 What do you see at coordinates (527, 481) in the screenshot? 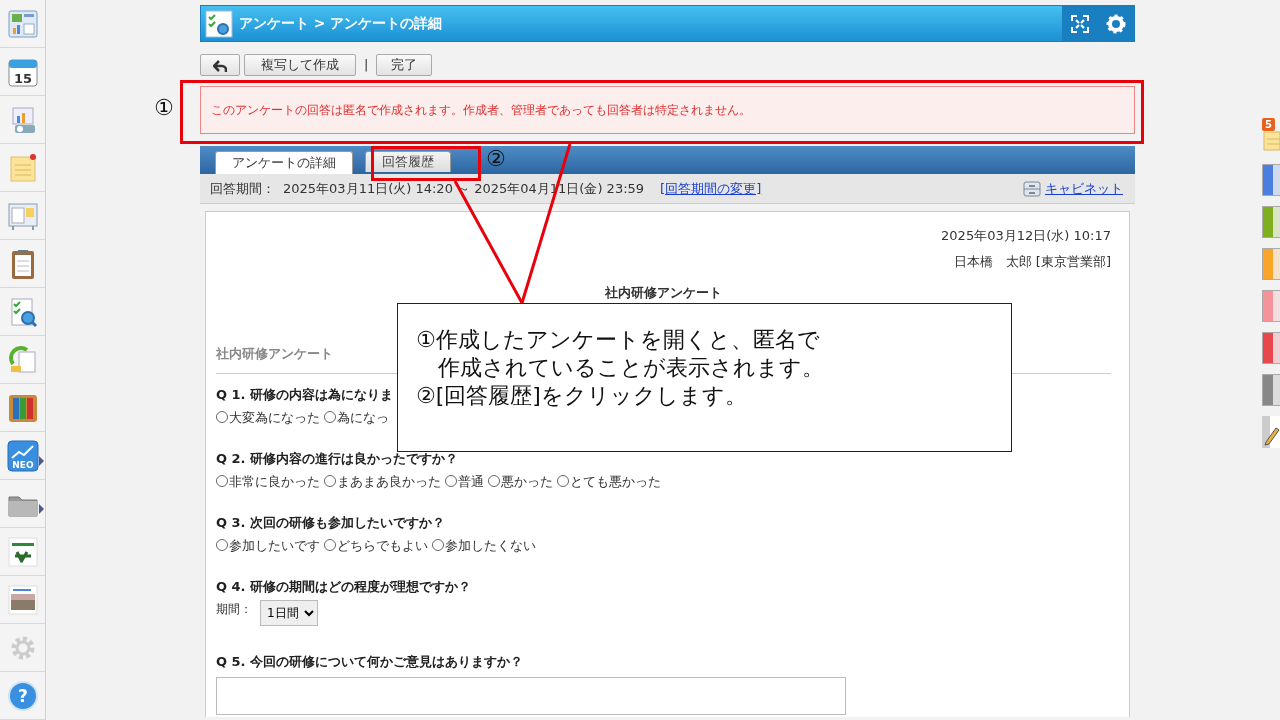
I see `option-label: 悪かった` at bounding box center [527, 481].